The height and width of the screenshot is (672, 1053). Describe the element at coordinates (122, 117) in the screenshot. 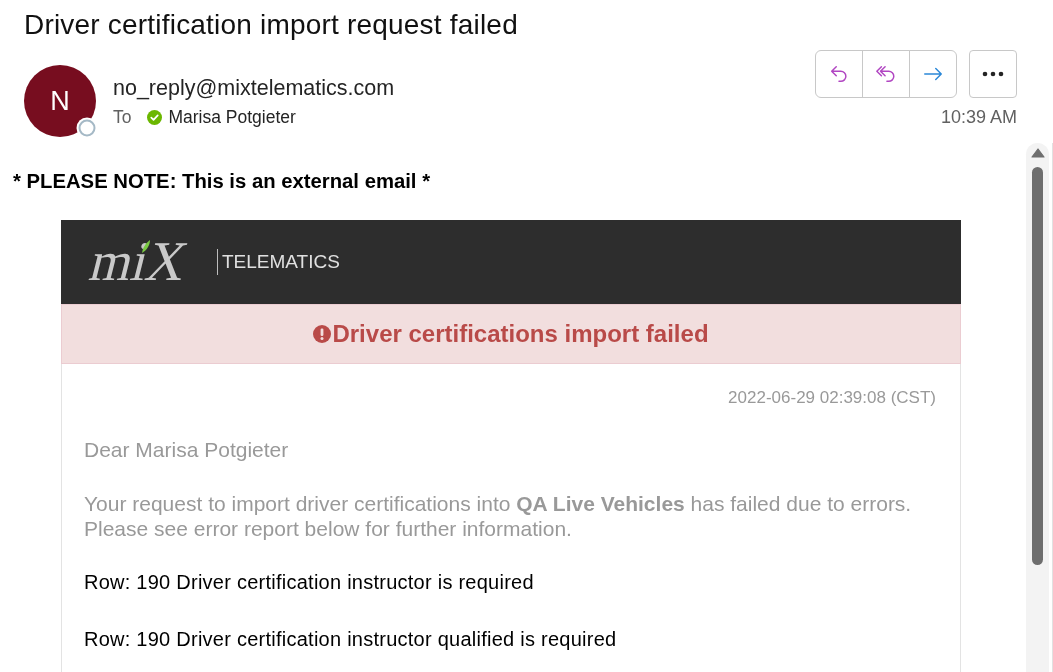

I see `to-label: To` at that location.